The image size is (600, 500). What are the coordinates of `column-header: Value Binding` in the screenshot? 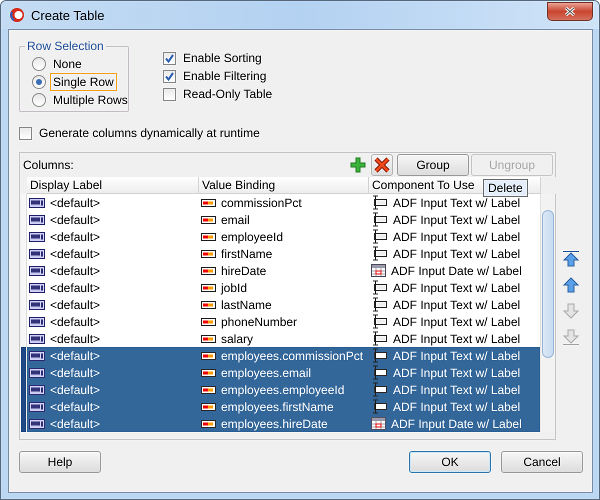 It's located at (284, 185).